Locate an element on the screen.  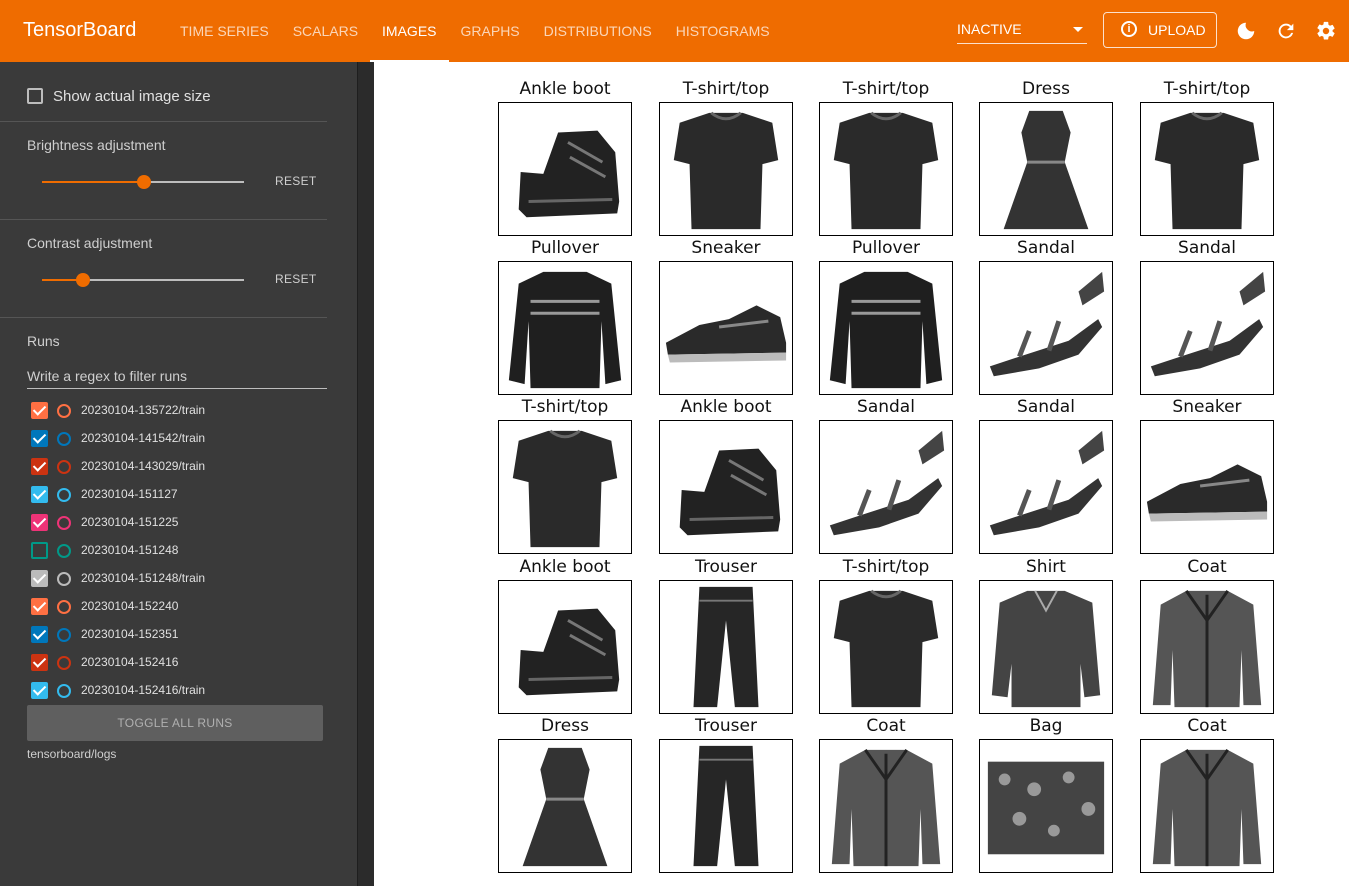
tab-histograms: HISTOGRAMS is located at coordinates (723, 31).